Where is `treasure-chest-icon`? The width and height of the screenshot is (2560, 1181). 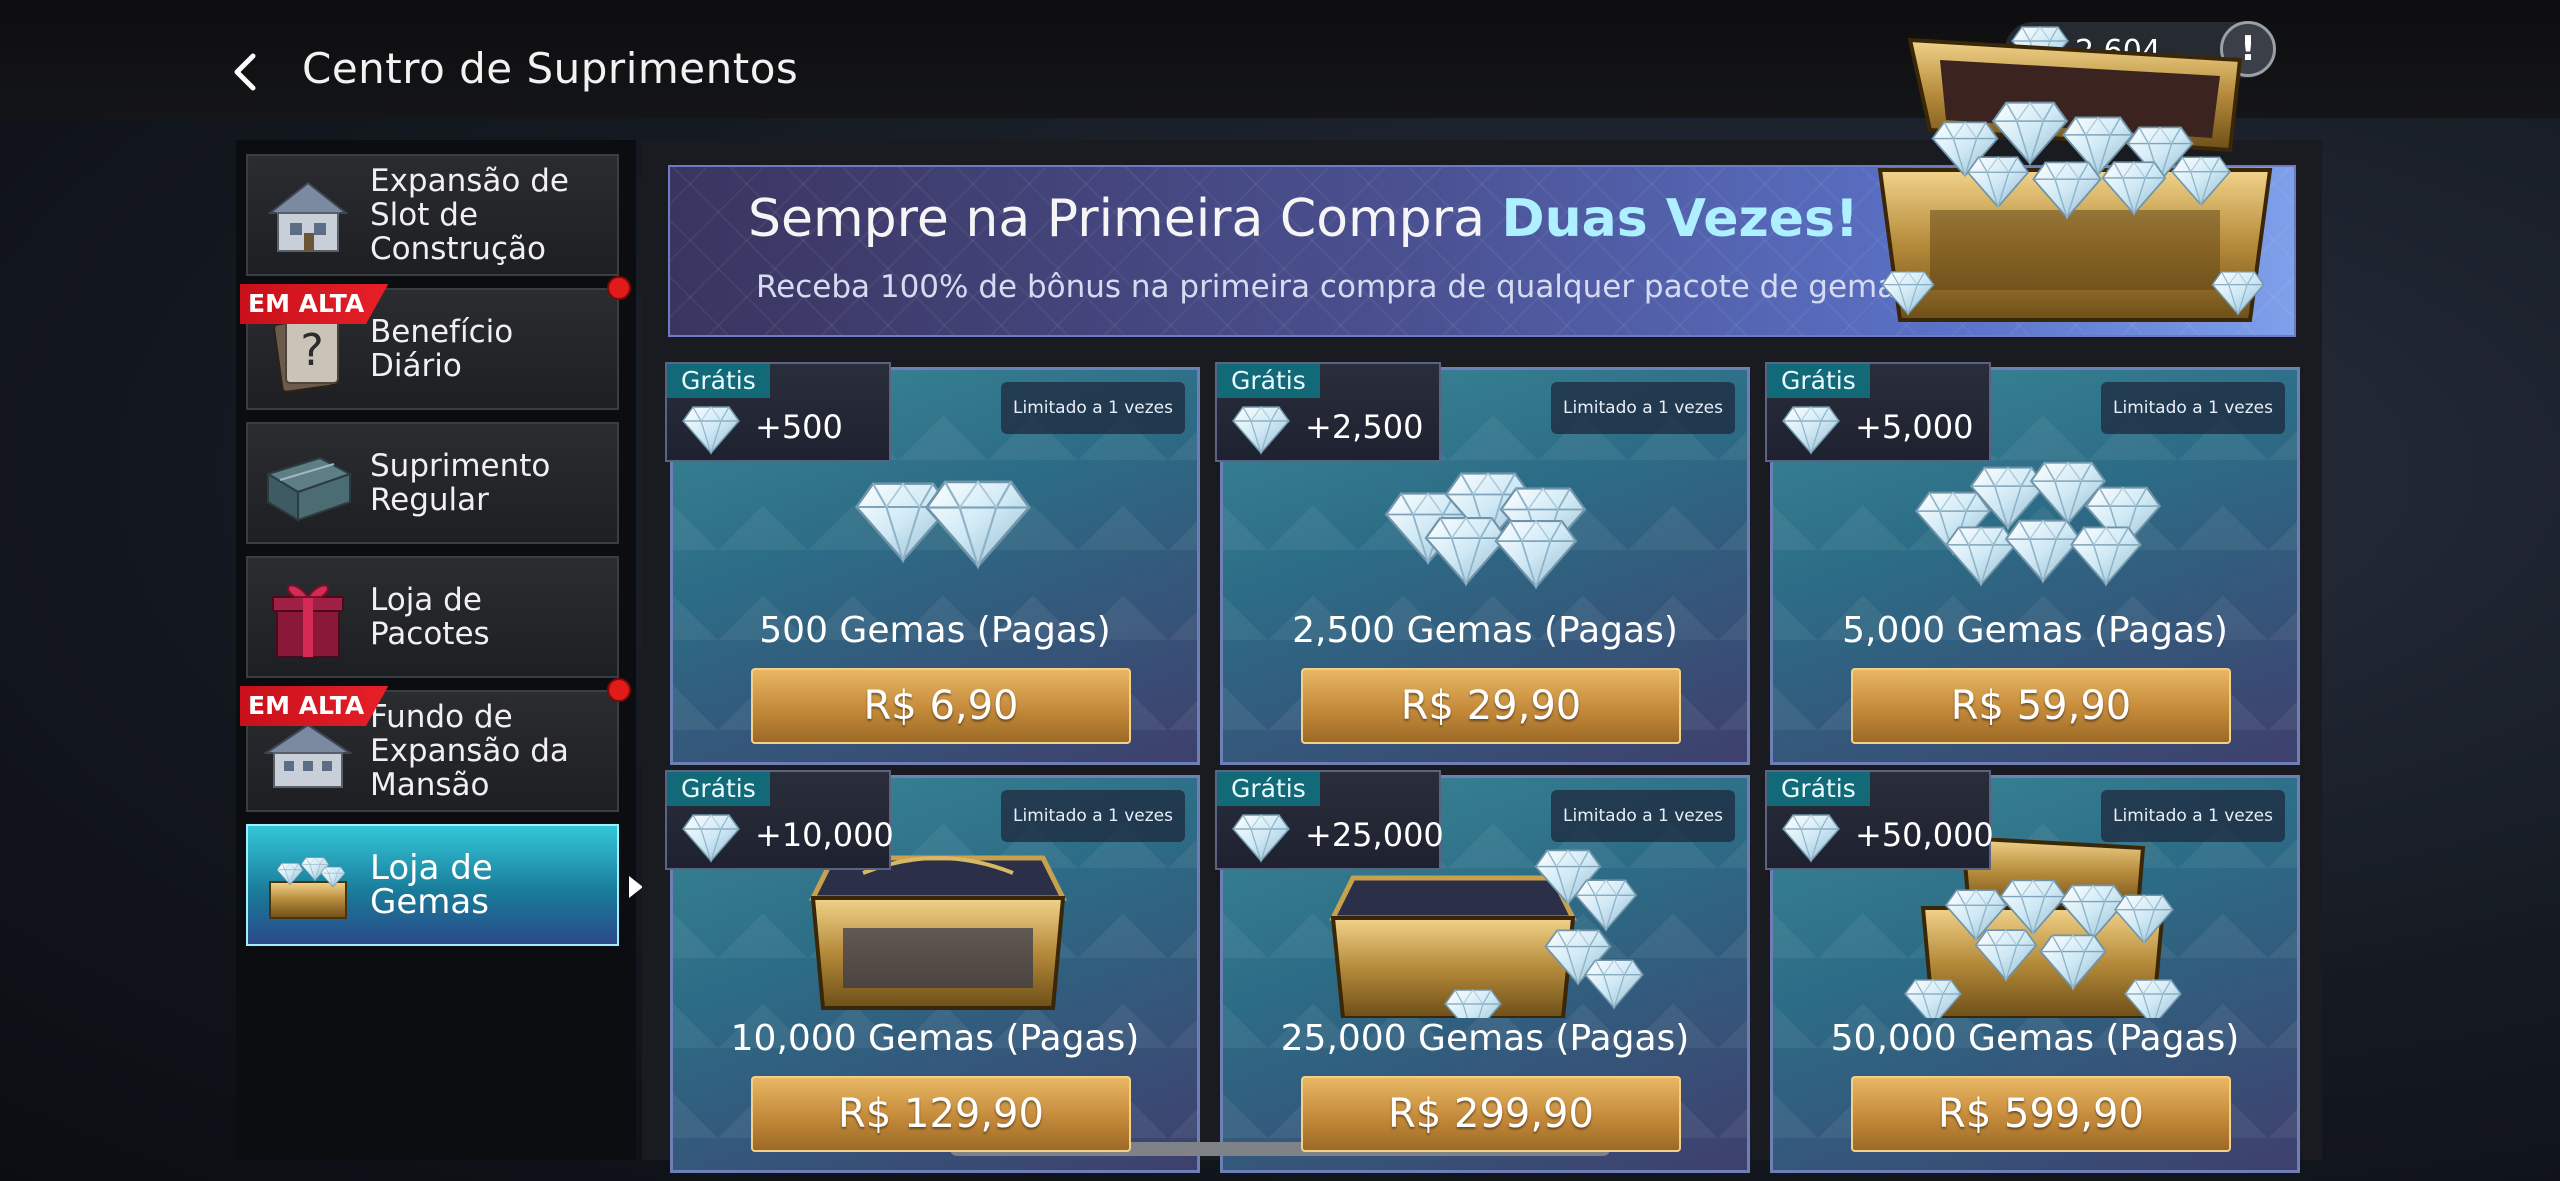
treasure-chest-icon is located at coordinates (2075, 179).